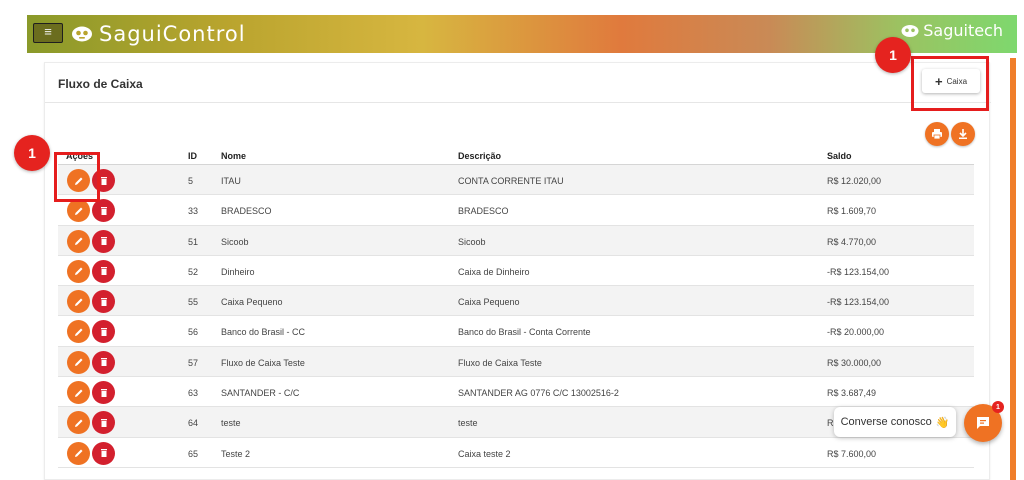 This screenshot has height=480, width=1024. I want to click on cell-saldo: R$ 12.020,00, so click(854, 181).